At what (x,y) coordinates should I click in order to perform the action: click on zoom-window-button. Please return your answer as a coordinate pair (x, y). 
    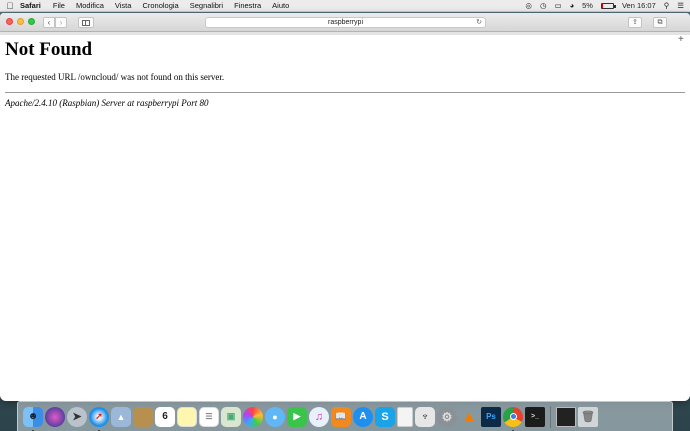
    Looking at the image, I should click on (31, 21).